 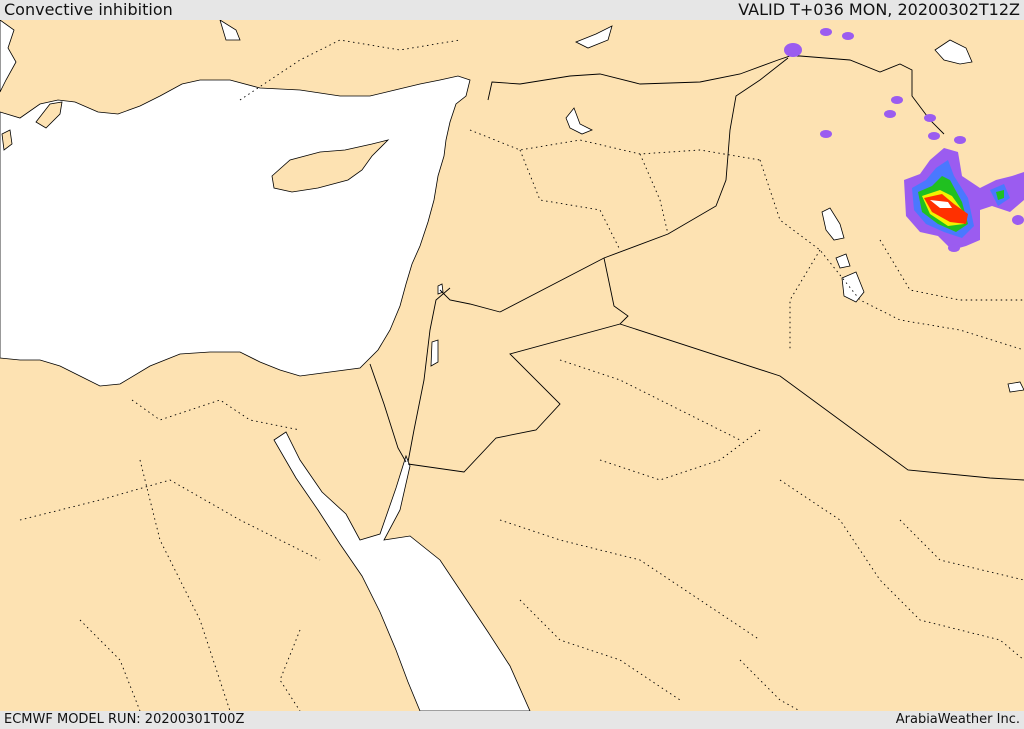 I want to click on credit: ArabiaWeather Inc., so click(x=957, y=719).